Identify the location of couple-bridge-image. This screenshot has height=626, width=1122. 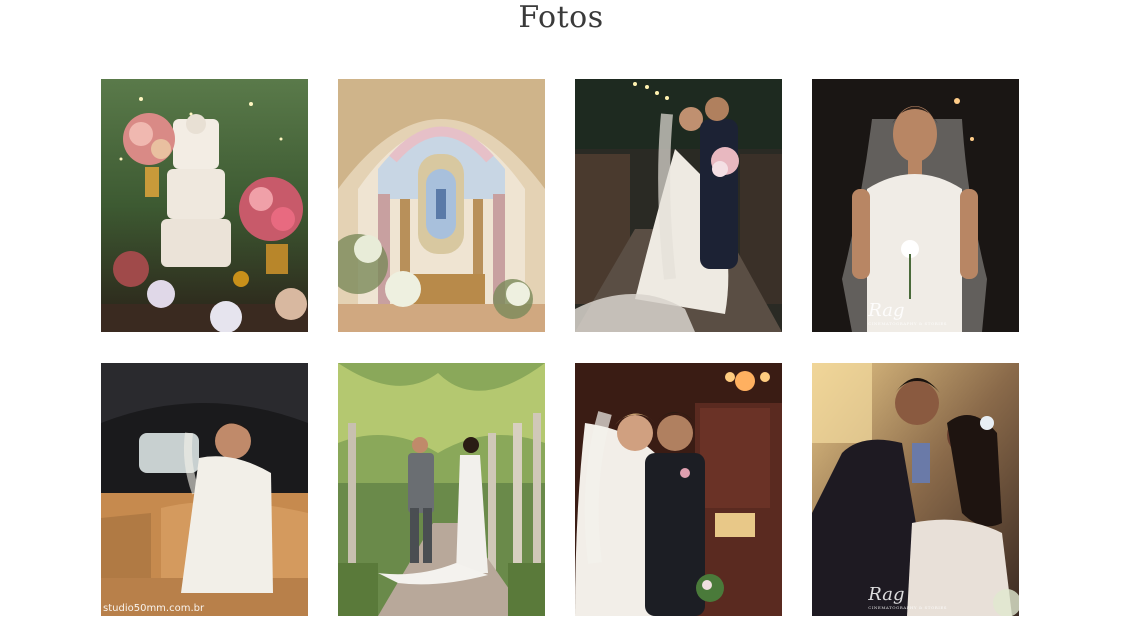
(678, 205).